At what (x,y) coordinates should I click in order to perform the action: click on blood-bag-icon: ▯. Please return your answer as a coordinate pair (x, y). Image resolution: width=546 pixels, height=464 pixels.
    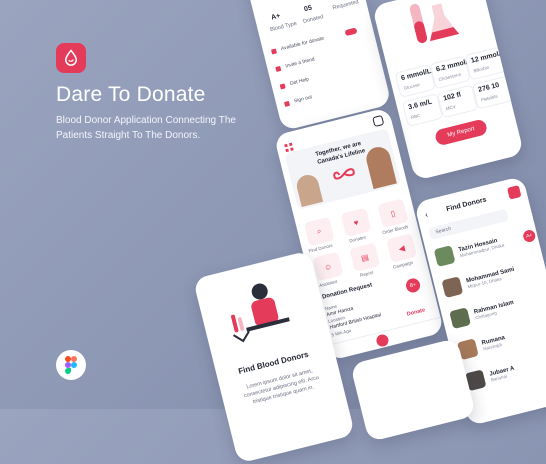
    Looking at the image, I should click on (393, 213).